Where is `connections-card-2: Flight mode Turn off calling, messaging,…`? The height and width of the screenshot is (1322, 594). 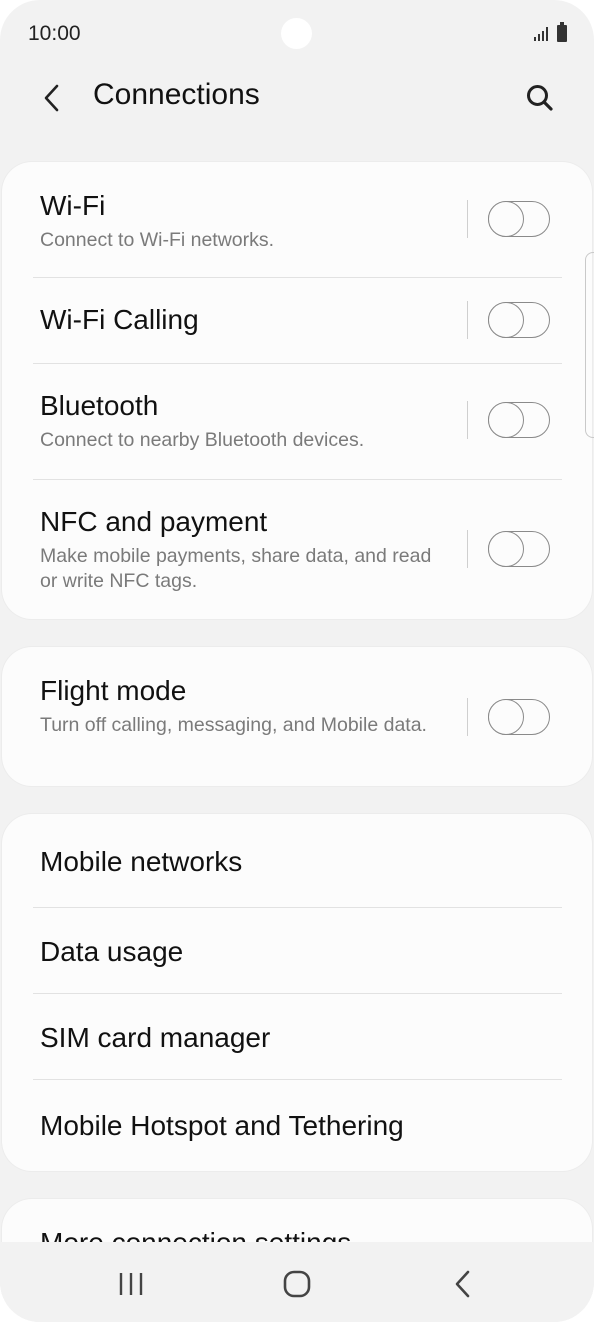 connections-card-2: Flight mode Turn off calling, messaging,… is located at coordinates (297, 716).